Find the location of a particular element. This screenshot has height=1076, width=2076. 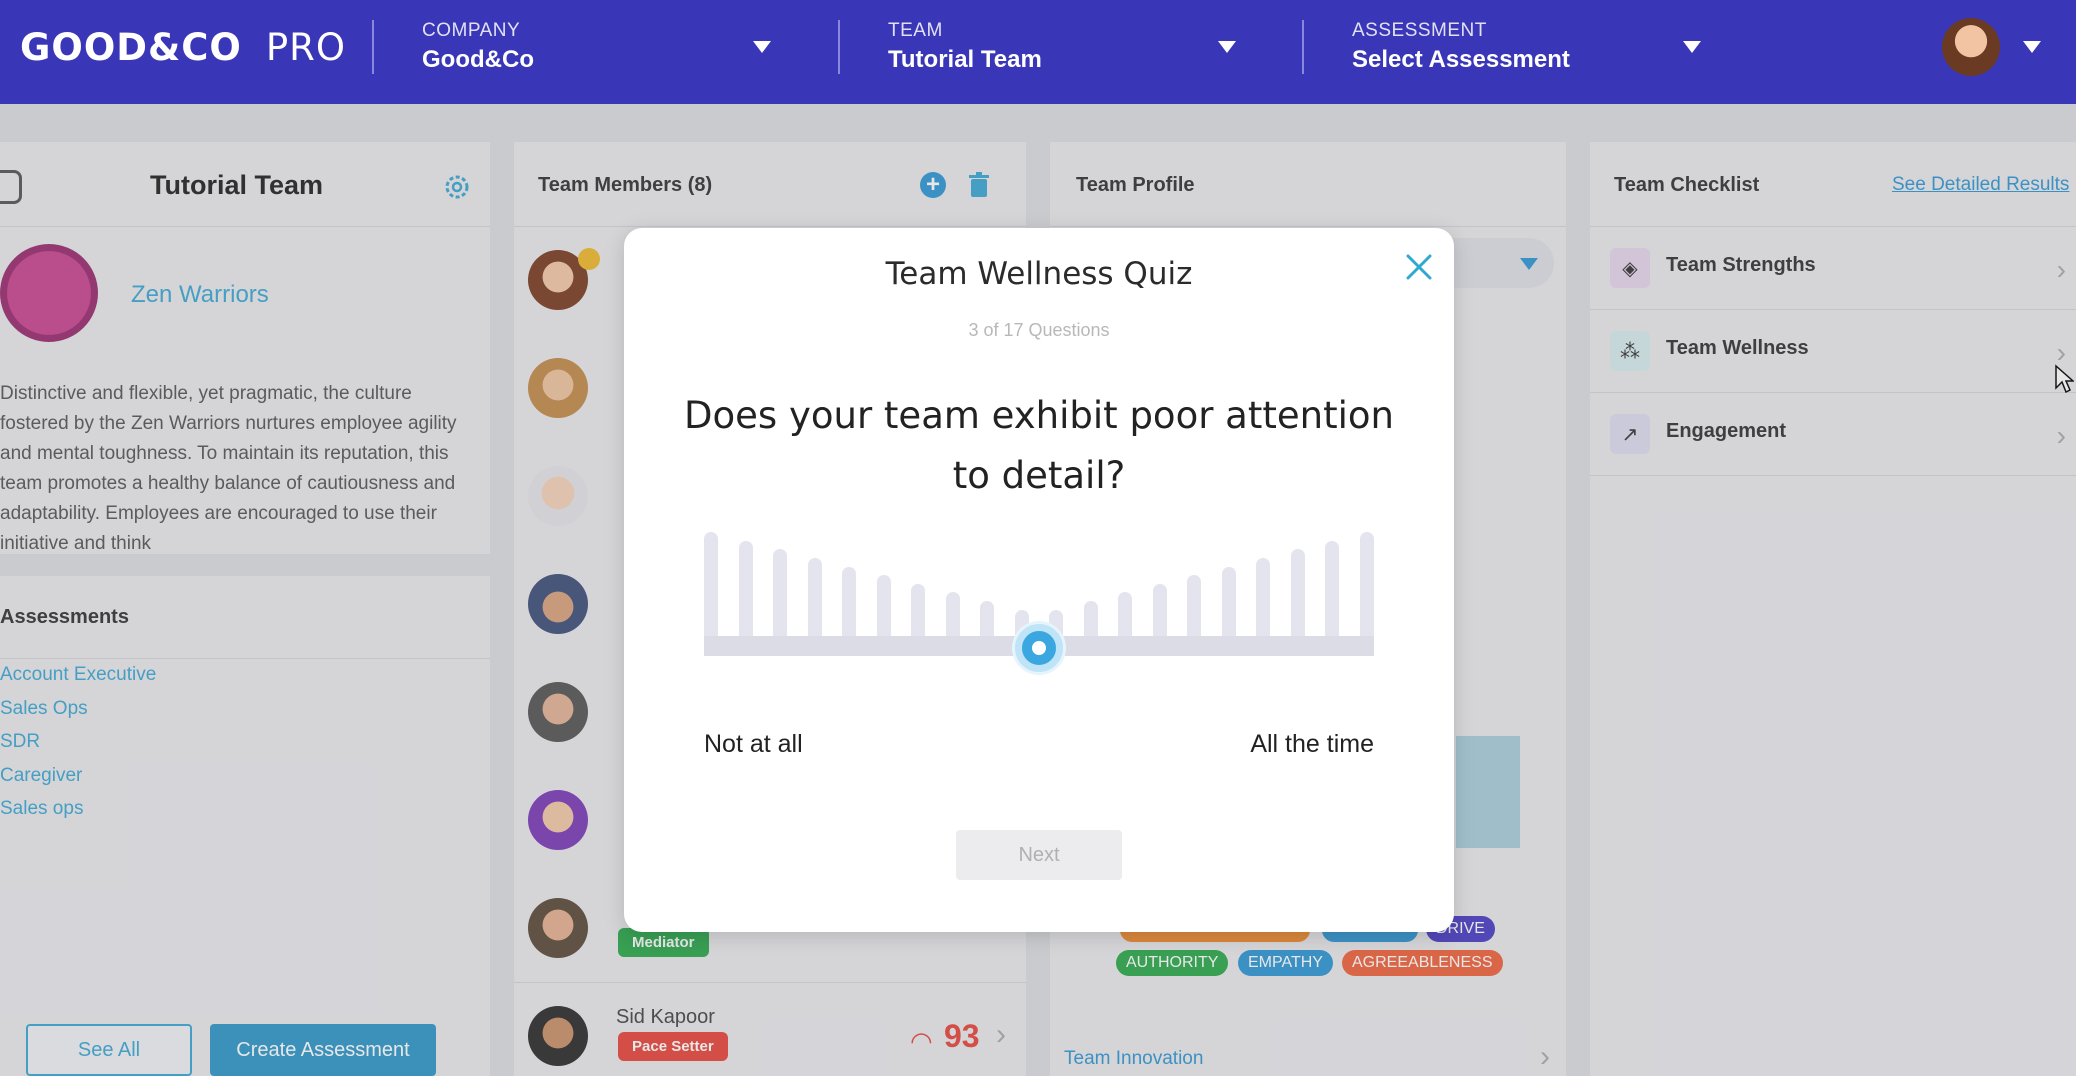

assessment-link: Caregiver is located at coordinates (78, 782).